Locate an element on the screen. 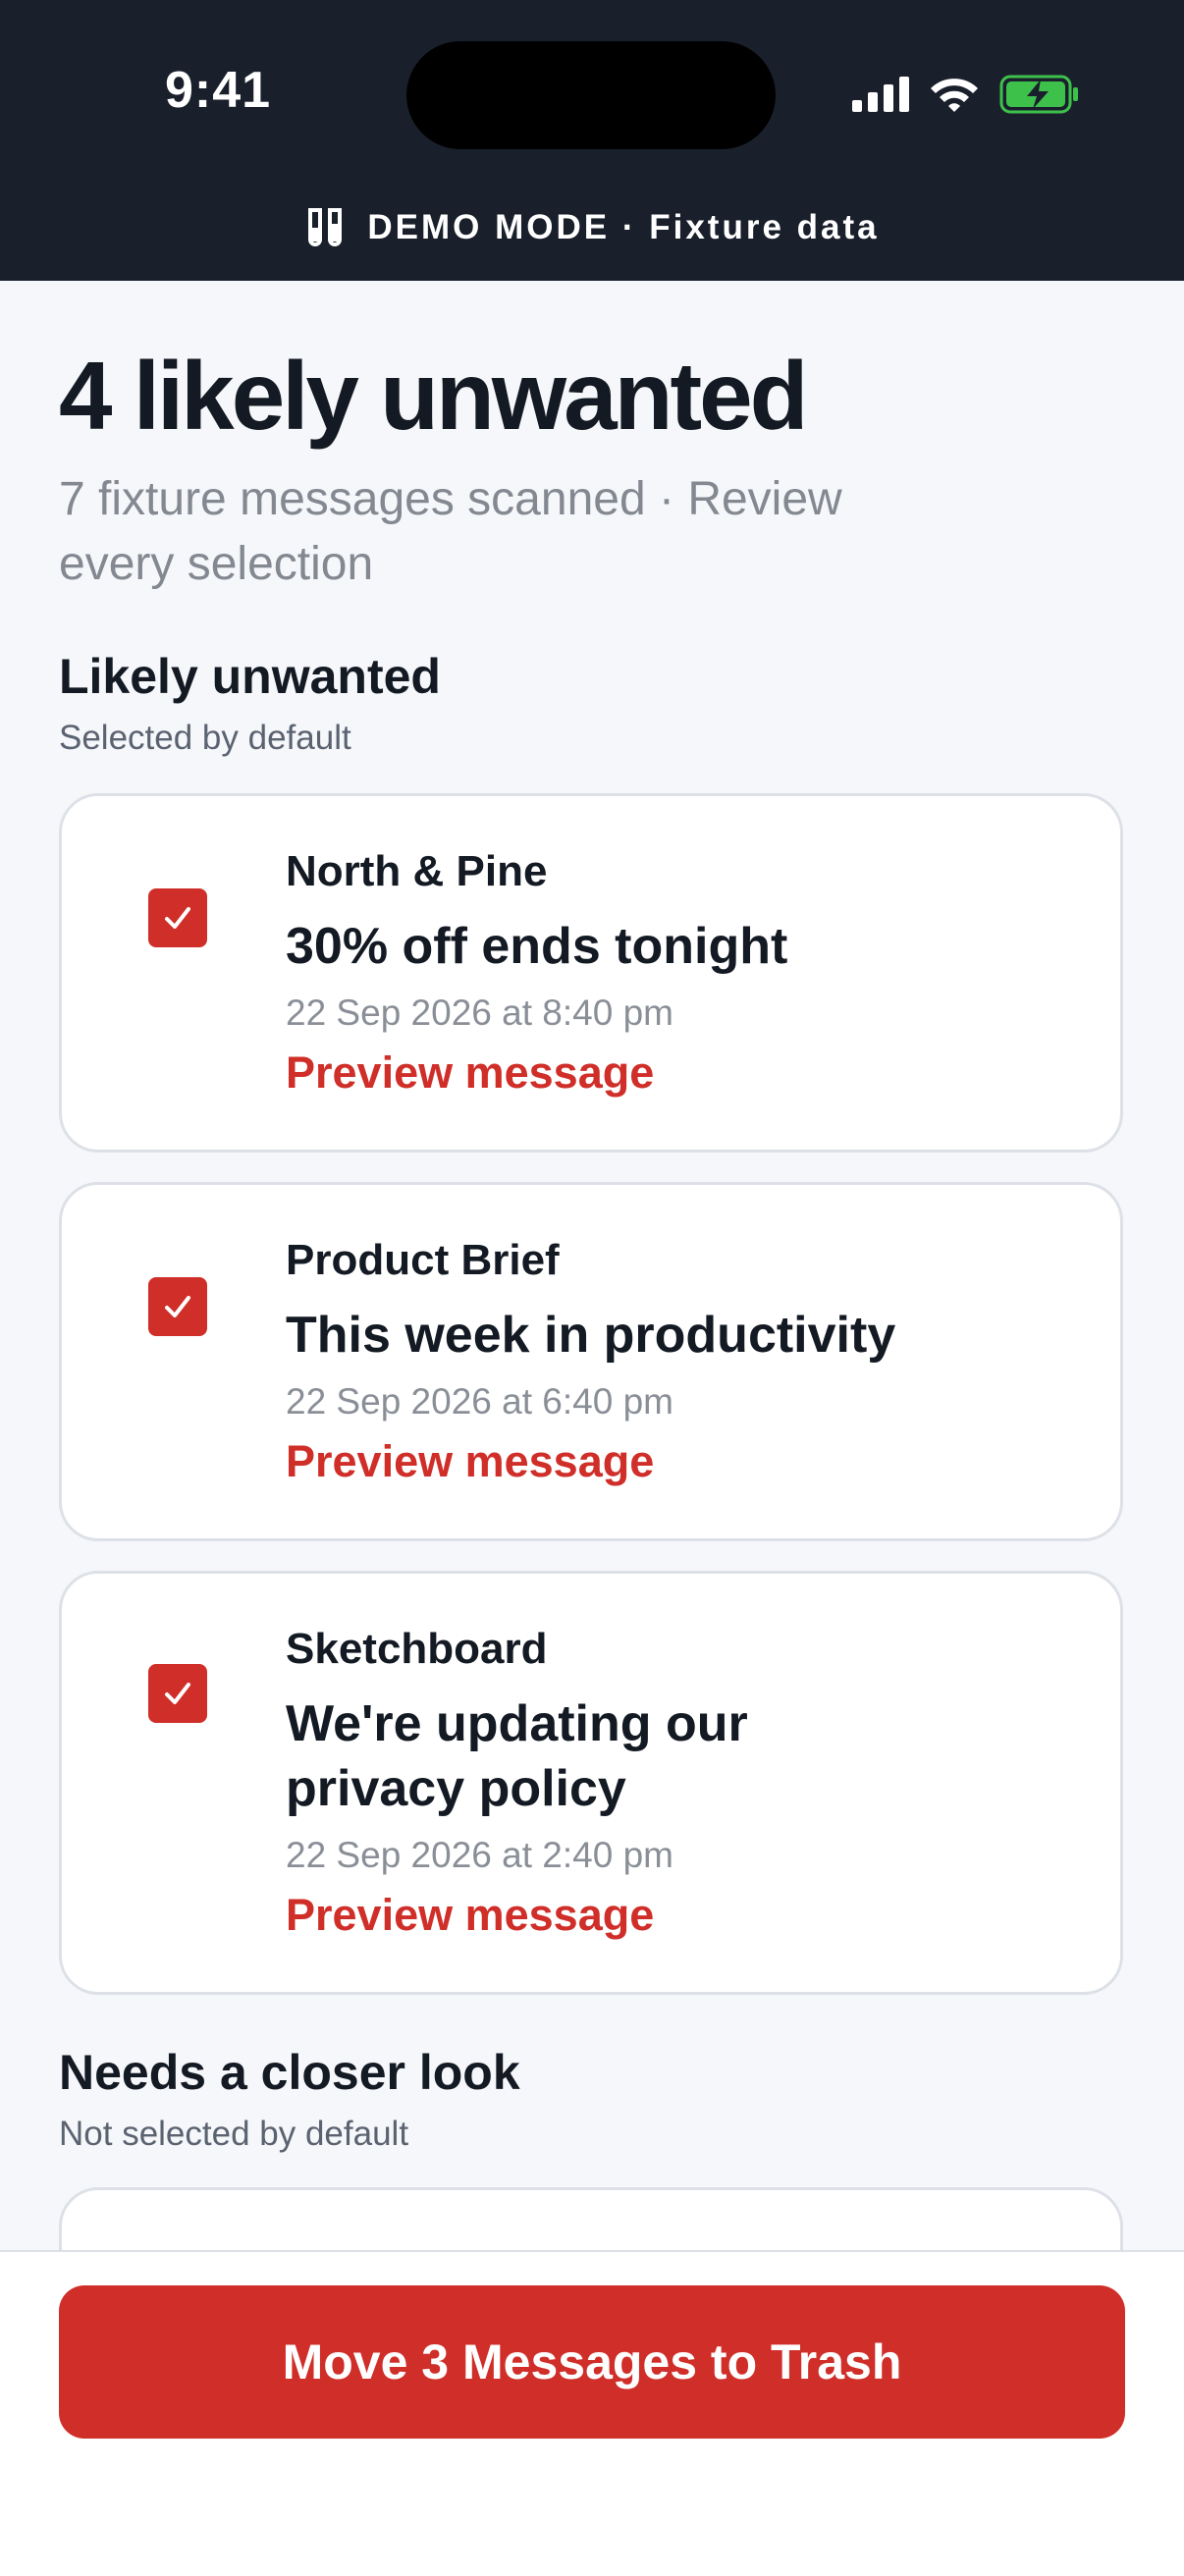  section-subtitle: Selected by default is located at coordinates (205, 737).